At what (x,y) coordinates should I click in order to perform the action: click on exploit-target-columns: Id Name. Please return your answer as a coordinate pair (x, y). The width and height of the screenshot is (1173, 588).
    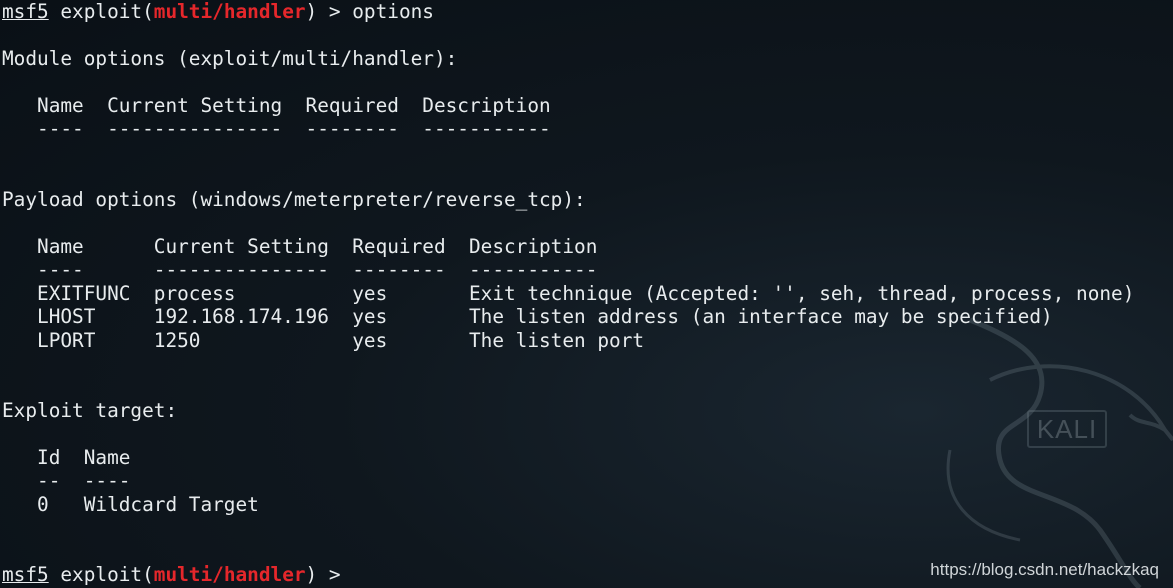
    Looking at the image, I should click on (66, 457).